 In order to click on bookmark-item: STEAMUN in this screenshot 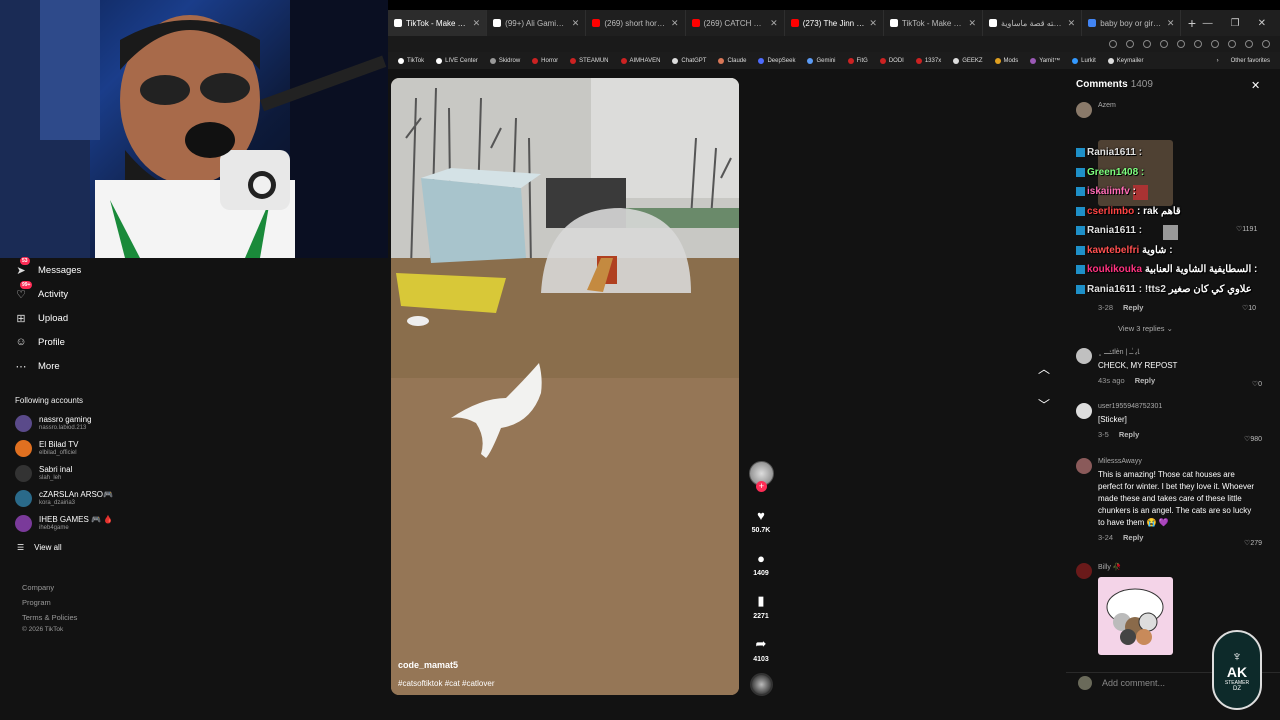, I will do `click(589, 60)`.